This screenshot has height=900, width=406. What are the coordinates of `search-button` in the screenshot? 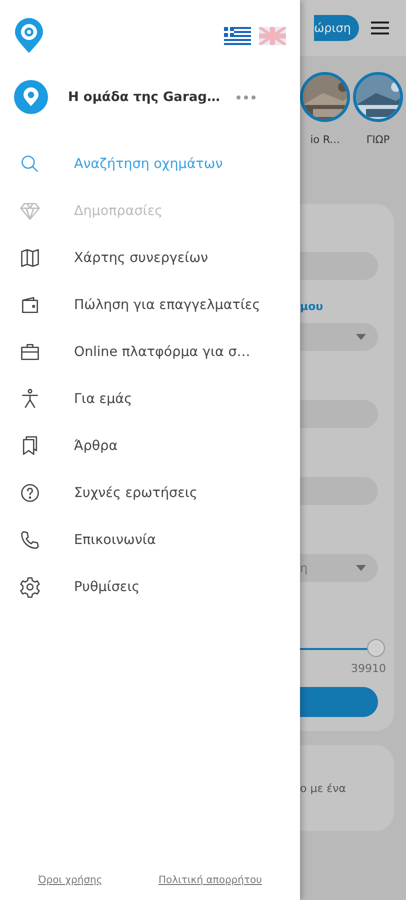 It's located at (339, 702).